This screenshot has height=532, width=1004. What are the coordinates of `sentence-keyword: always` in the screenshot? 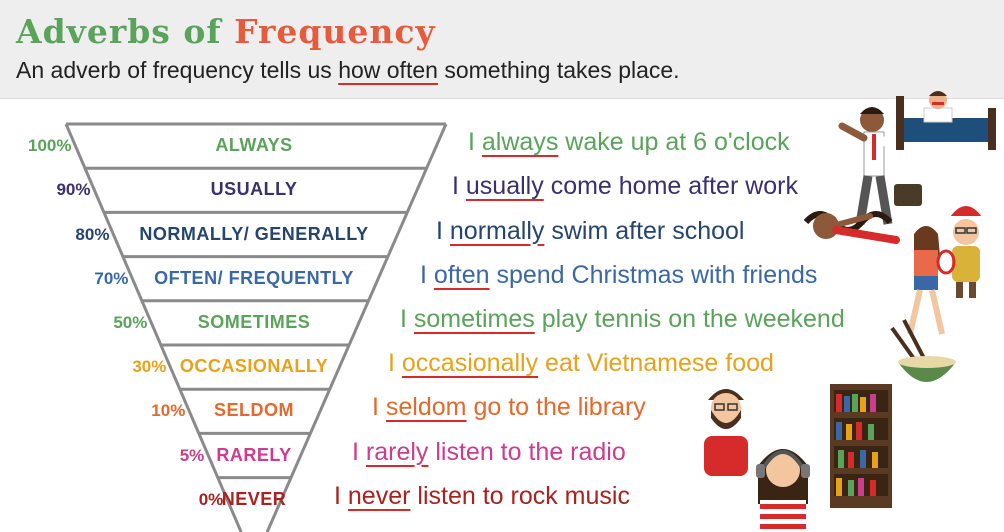 It's located at (520, 142).